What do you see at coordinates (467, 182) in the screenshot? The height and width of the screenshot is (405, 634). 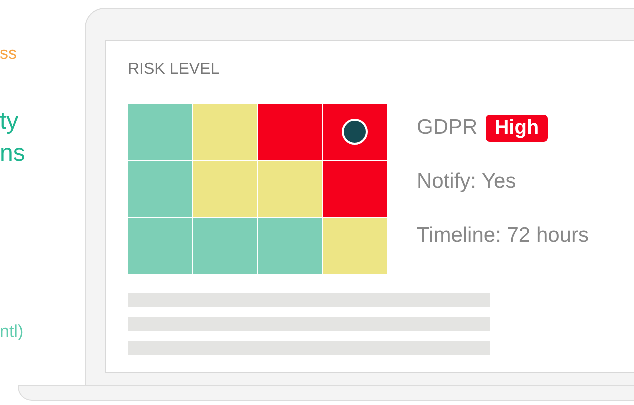 I see `notify-text: Notify: Yes` at bounding box center [467, 182].